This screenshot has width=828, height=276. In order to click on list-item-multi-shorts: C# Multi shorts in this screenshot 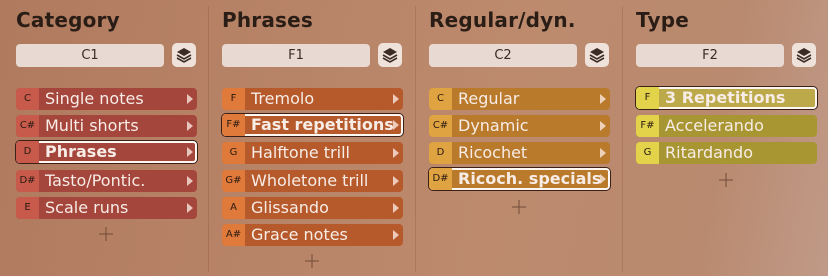, I will do `click(106, 126)`.